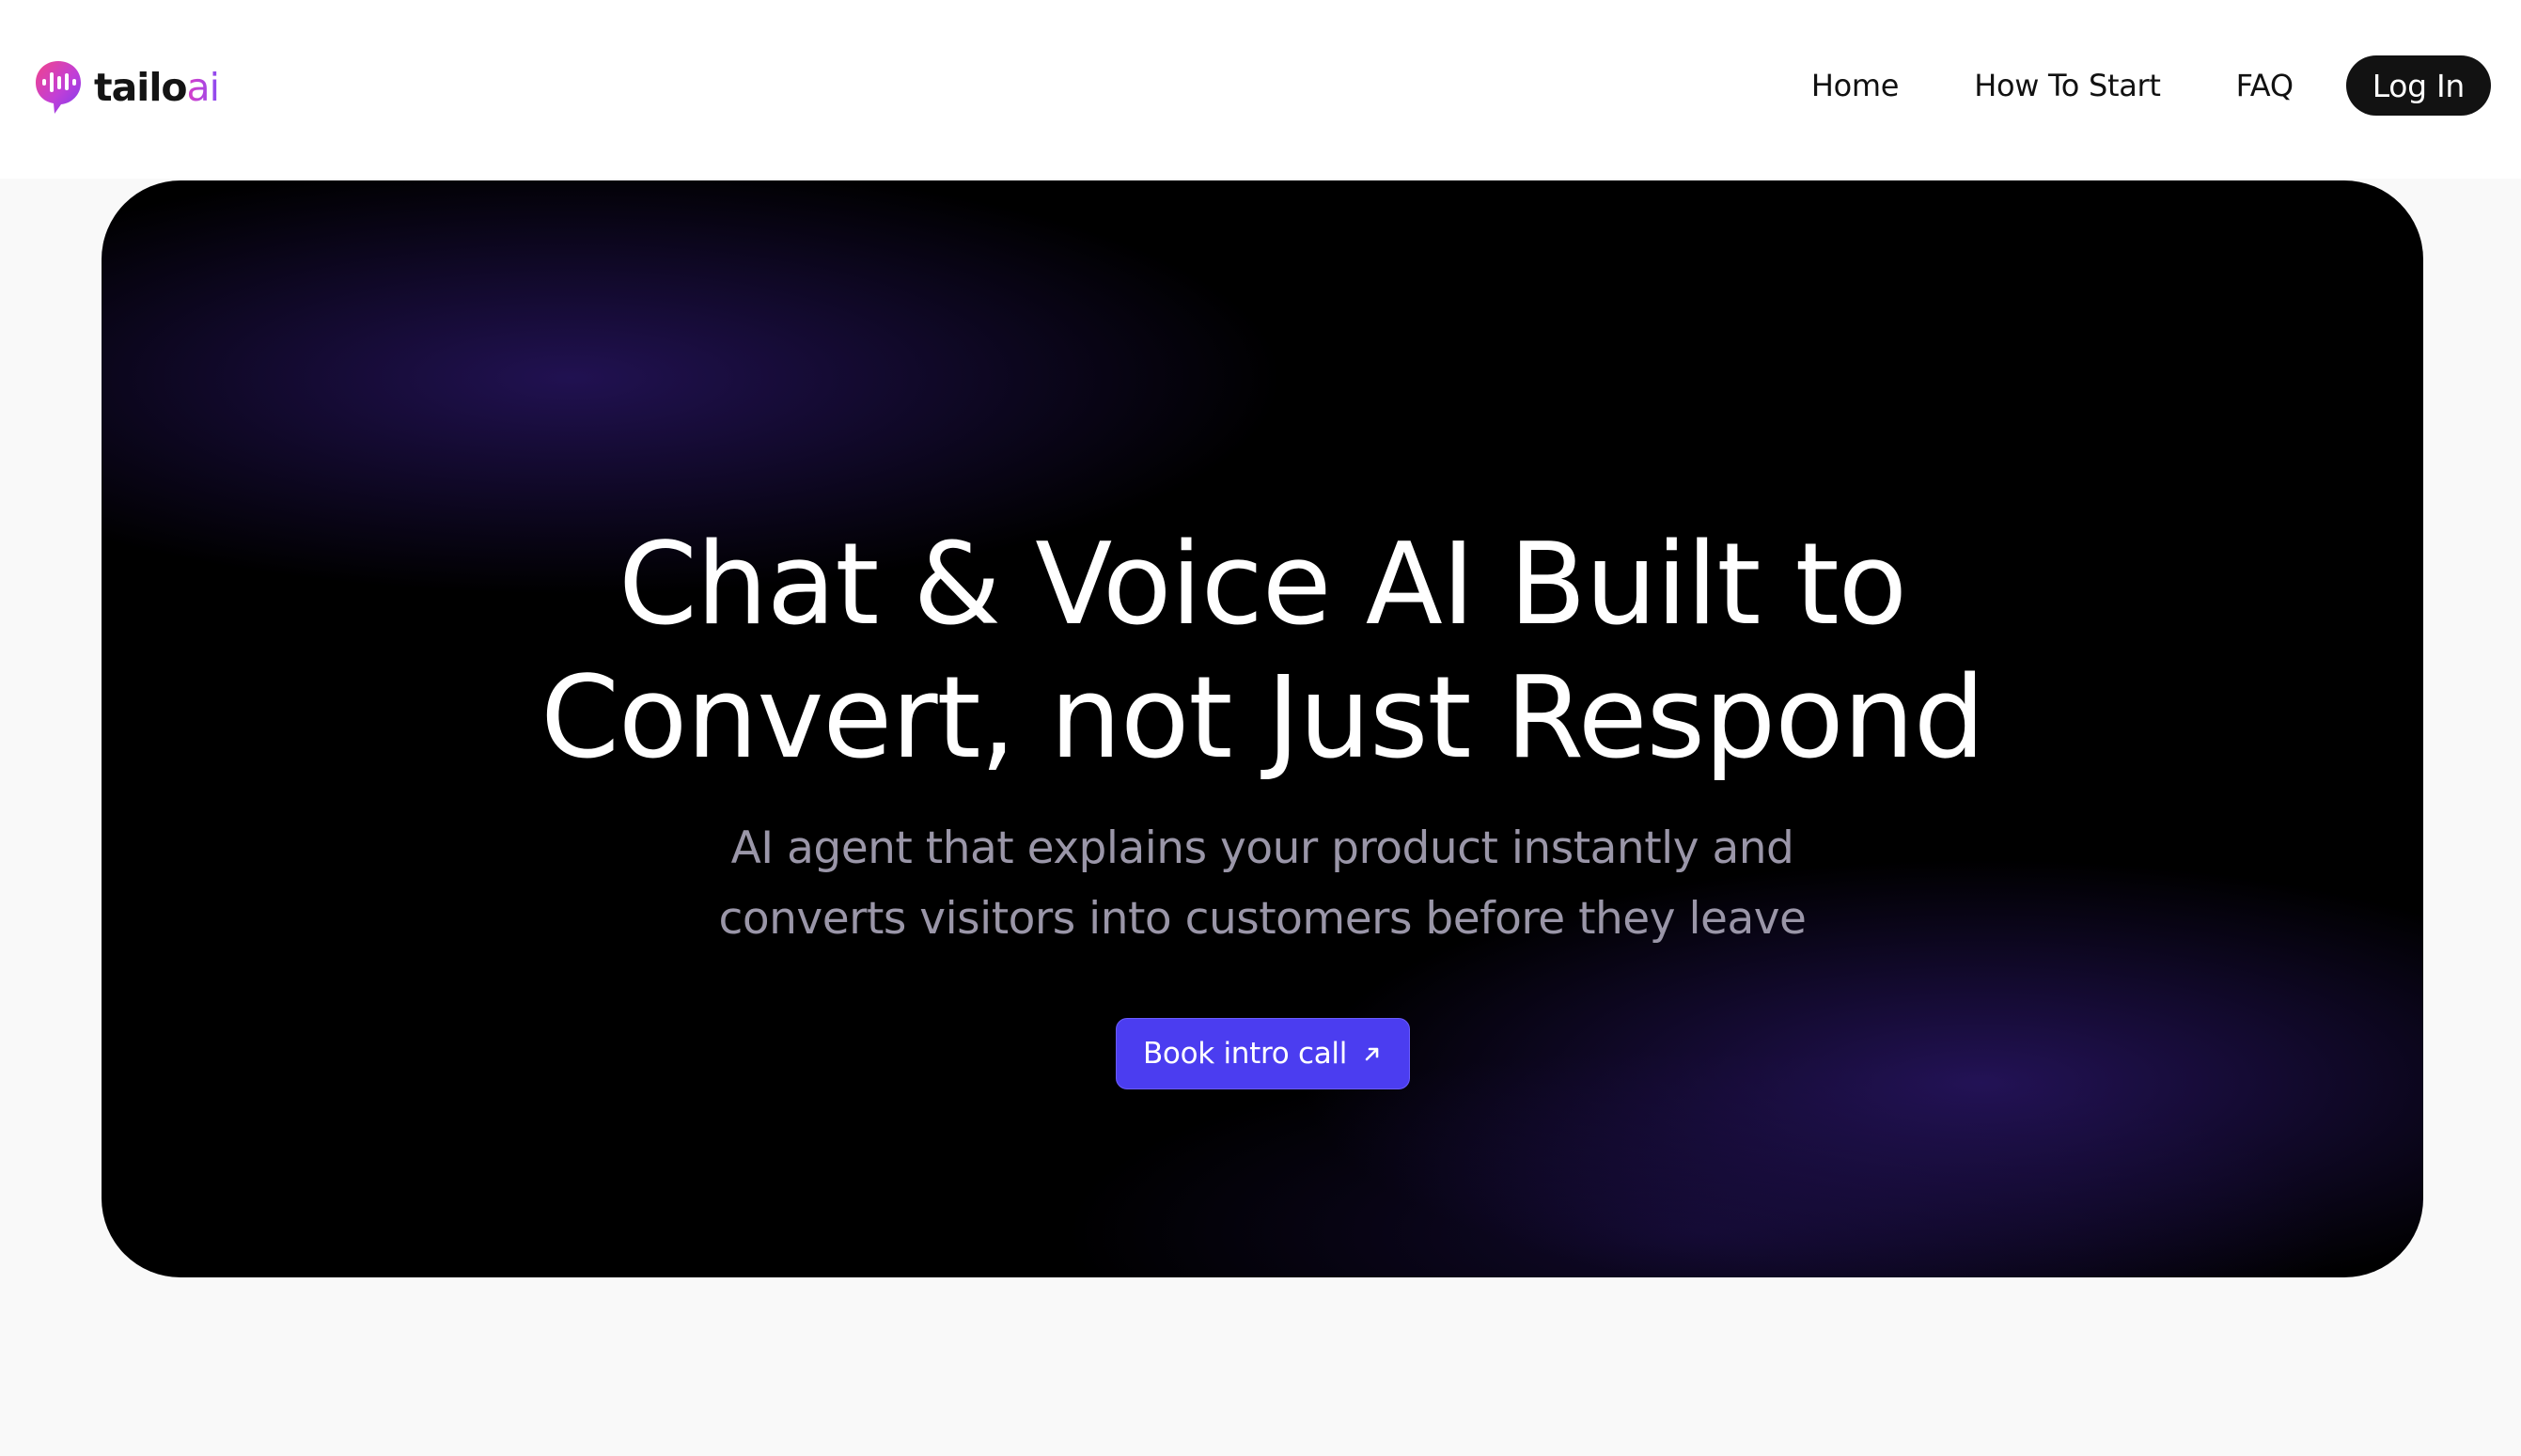 The image size is (2521, 1456). What do you see at coordinates (1262, 585) in the screenshot?
I see `hero-title-line-1: Chat & Voice AI Built to` at bounding box center [1262, 585].